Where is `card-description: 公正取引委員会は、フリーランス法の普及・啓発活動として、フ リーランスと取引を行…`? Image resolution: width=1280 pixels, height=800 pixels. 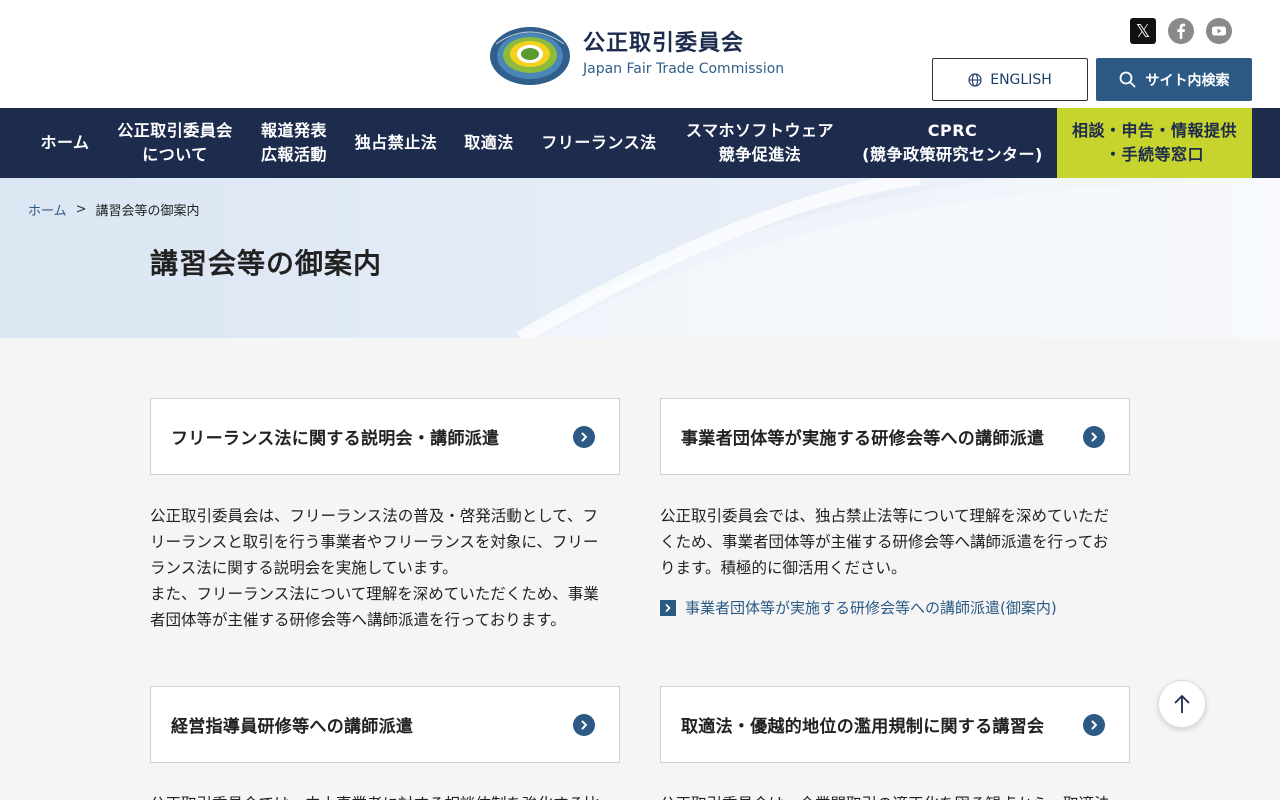
card-description: 公正取引委員会は、フリーランス法の普及・啓発活動として、フ リーランスと取引を行… is located at coordinates (374, 568).